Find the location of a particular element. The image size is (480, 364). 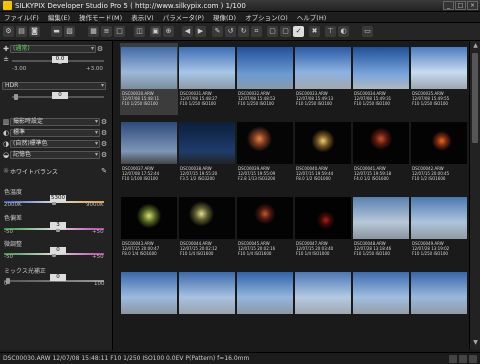

wb-picker-icon: ✎ is located at coordinates (104, 171).